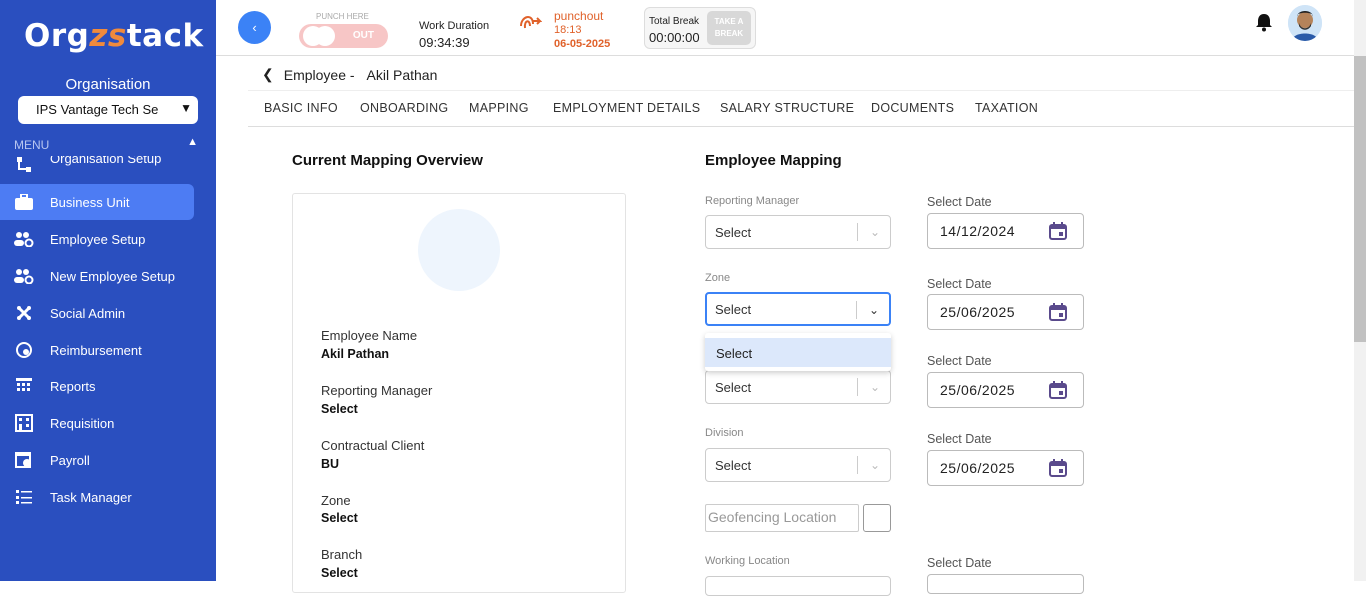  What do you see at coordinates (877, 518) in the screenshot?
I see `geofencing-checkbox` at bounding box center [877, 518].